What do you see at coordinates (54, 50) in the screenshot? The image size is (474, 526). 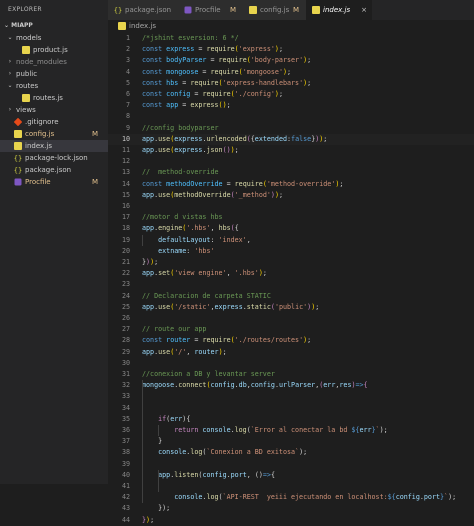 I see `tree-item-product-js: product.js` at bounding box center [54, 50].